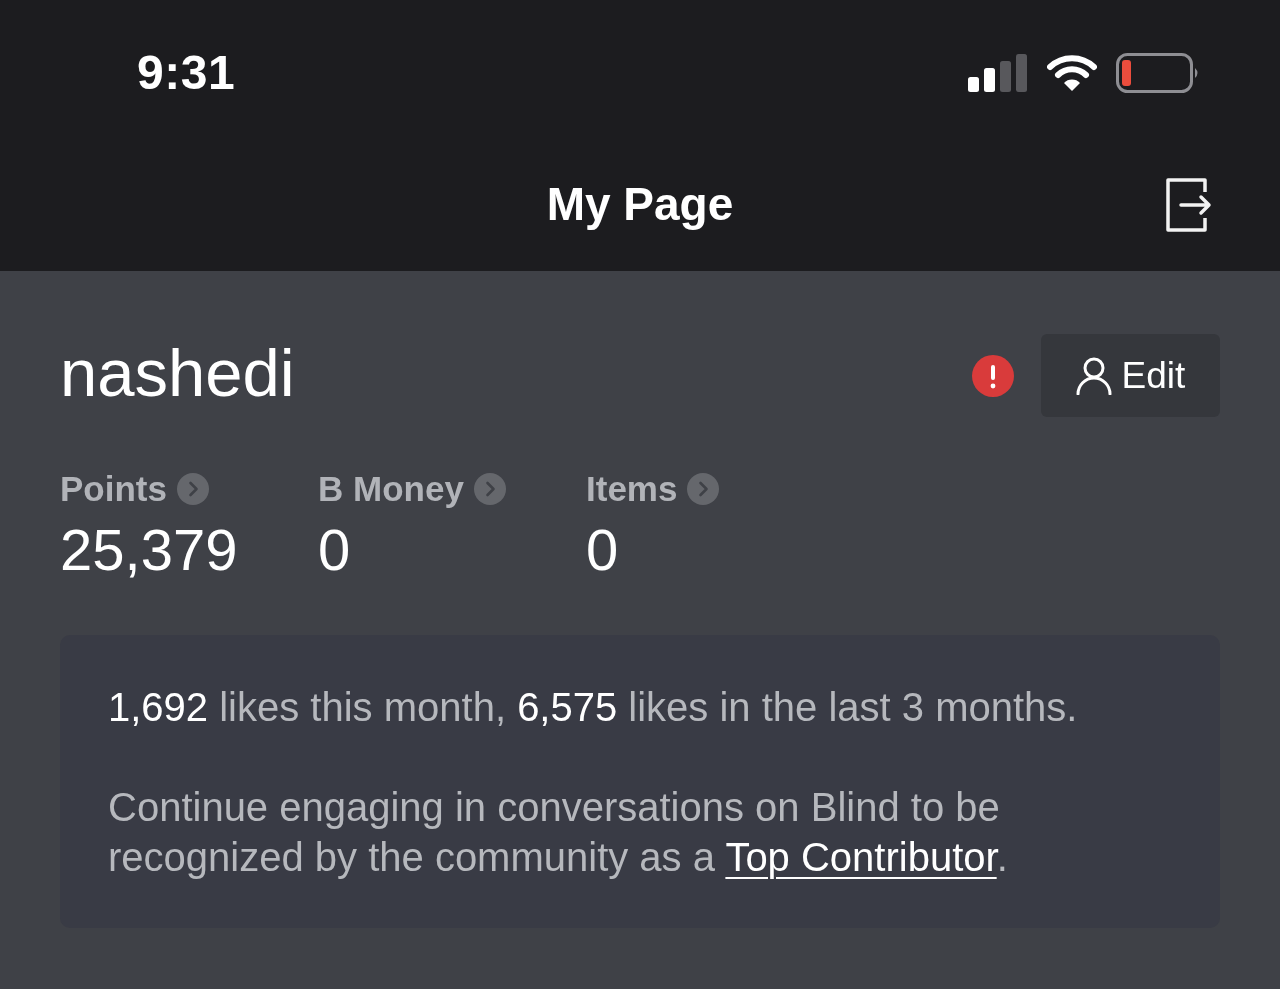 This screenshot has width=1280, height=989. I want to click on encouragement-text: Continue engaging in conversations on Blind to be recognized by the community as a Top Contributor., so click(558, 832).